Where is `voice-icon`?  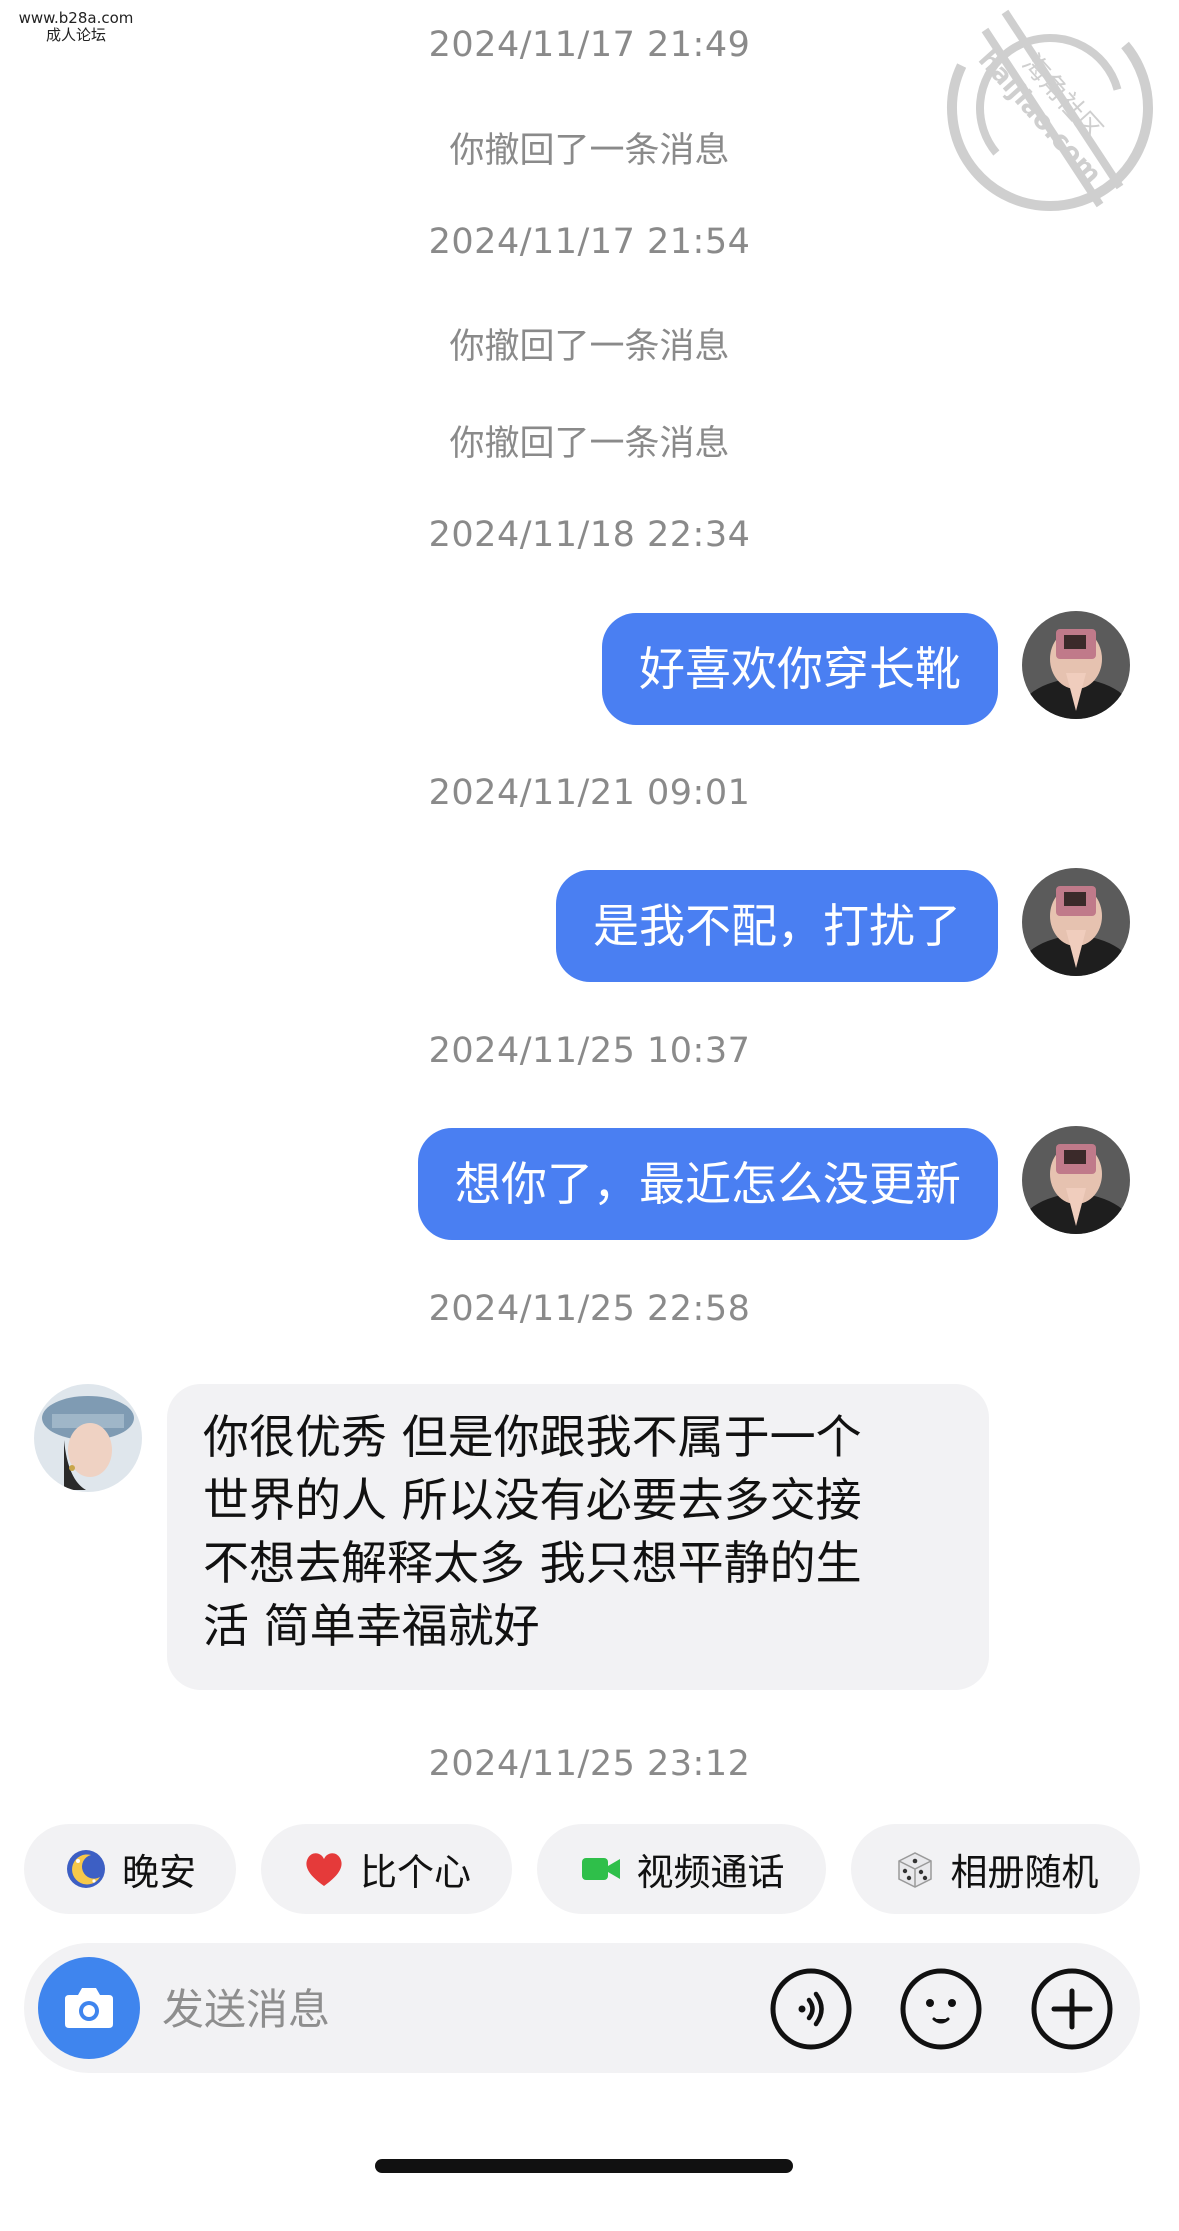 voice-icon is located at coordinates (811, 2009).